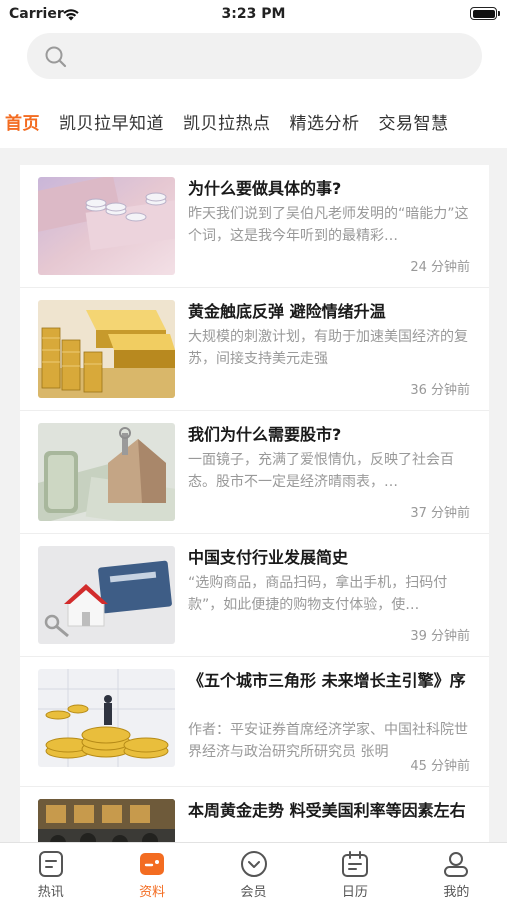 This screenshot has height=900, width=507. I want to click on article-title: 为什么要做具体的事?, so click(265, 188).